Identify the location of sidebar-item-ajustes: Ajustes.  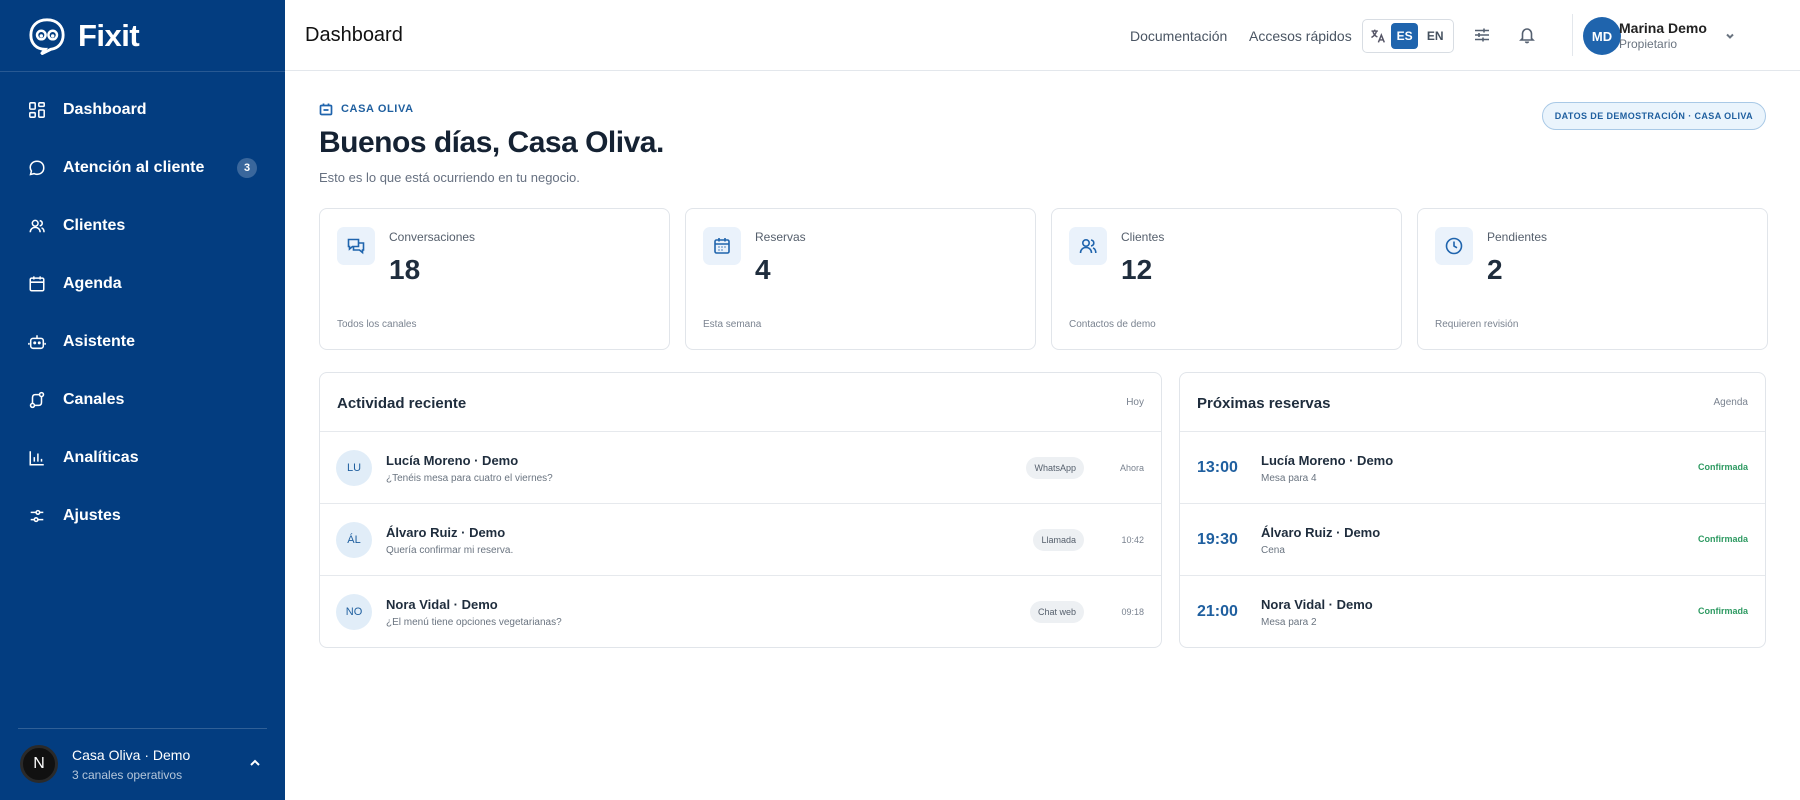
(142, 516).